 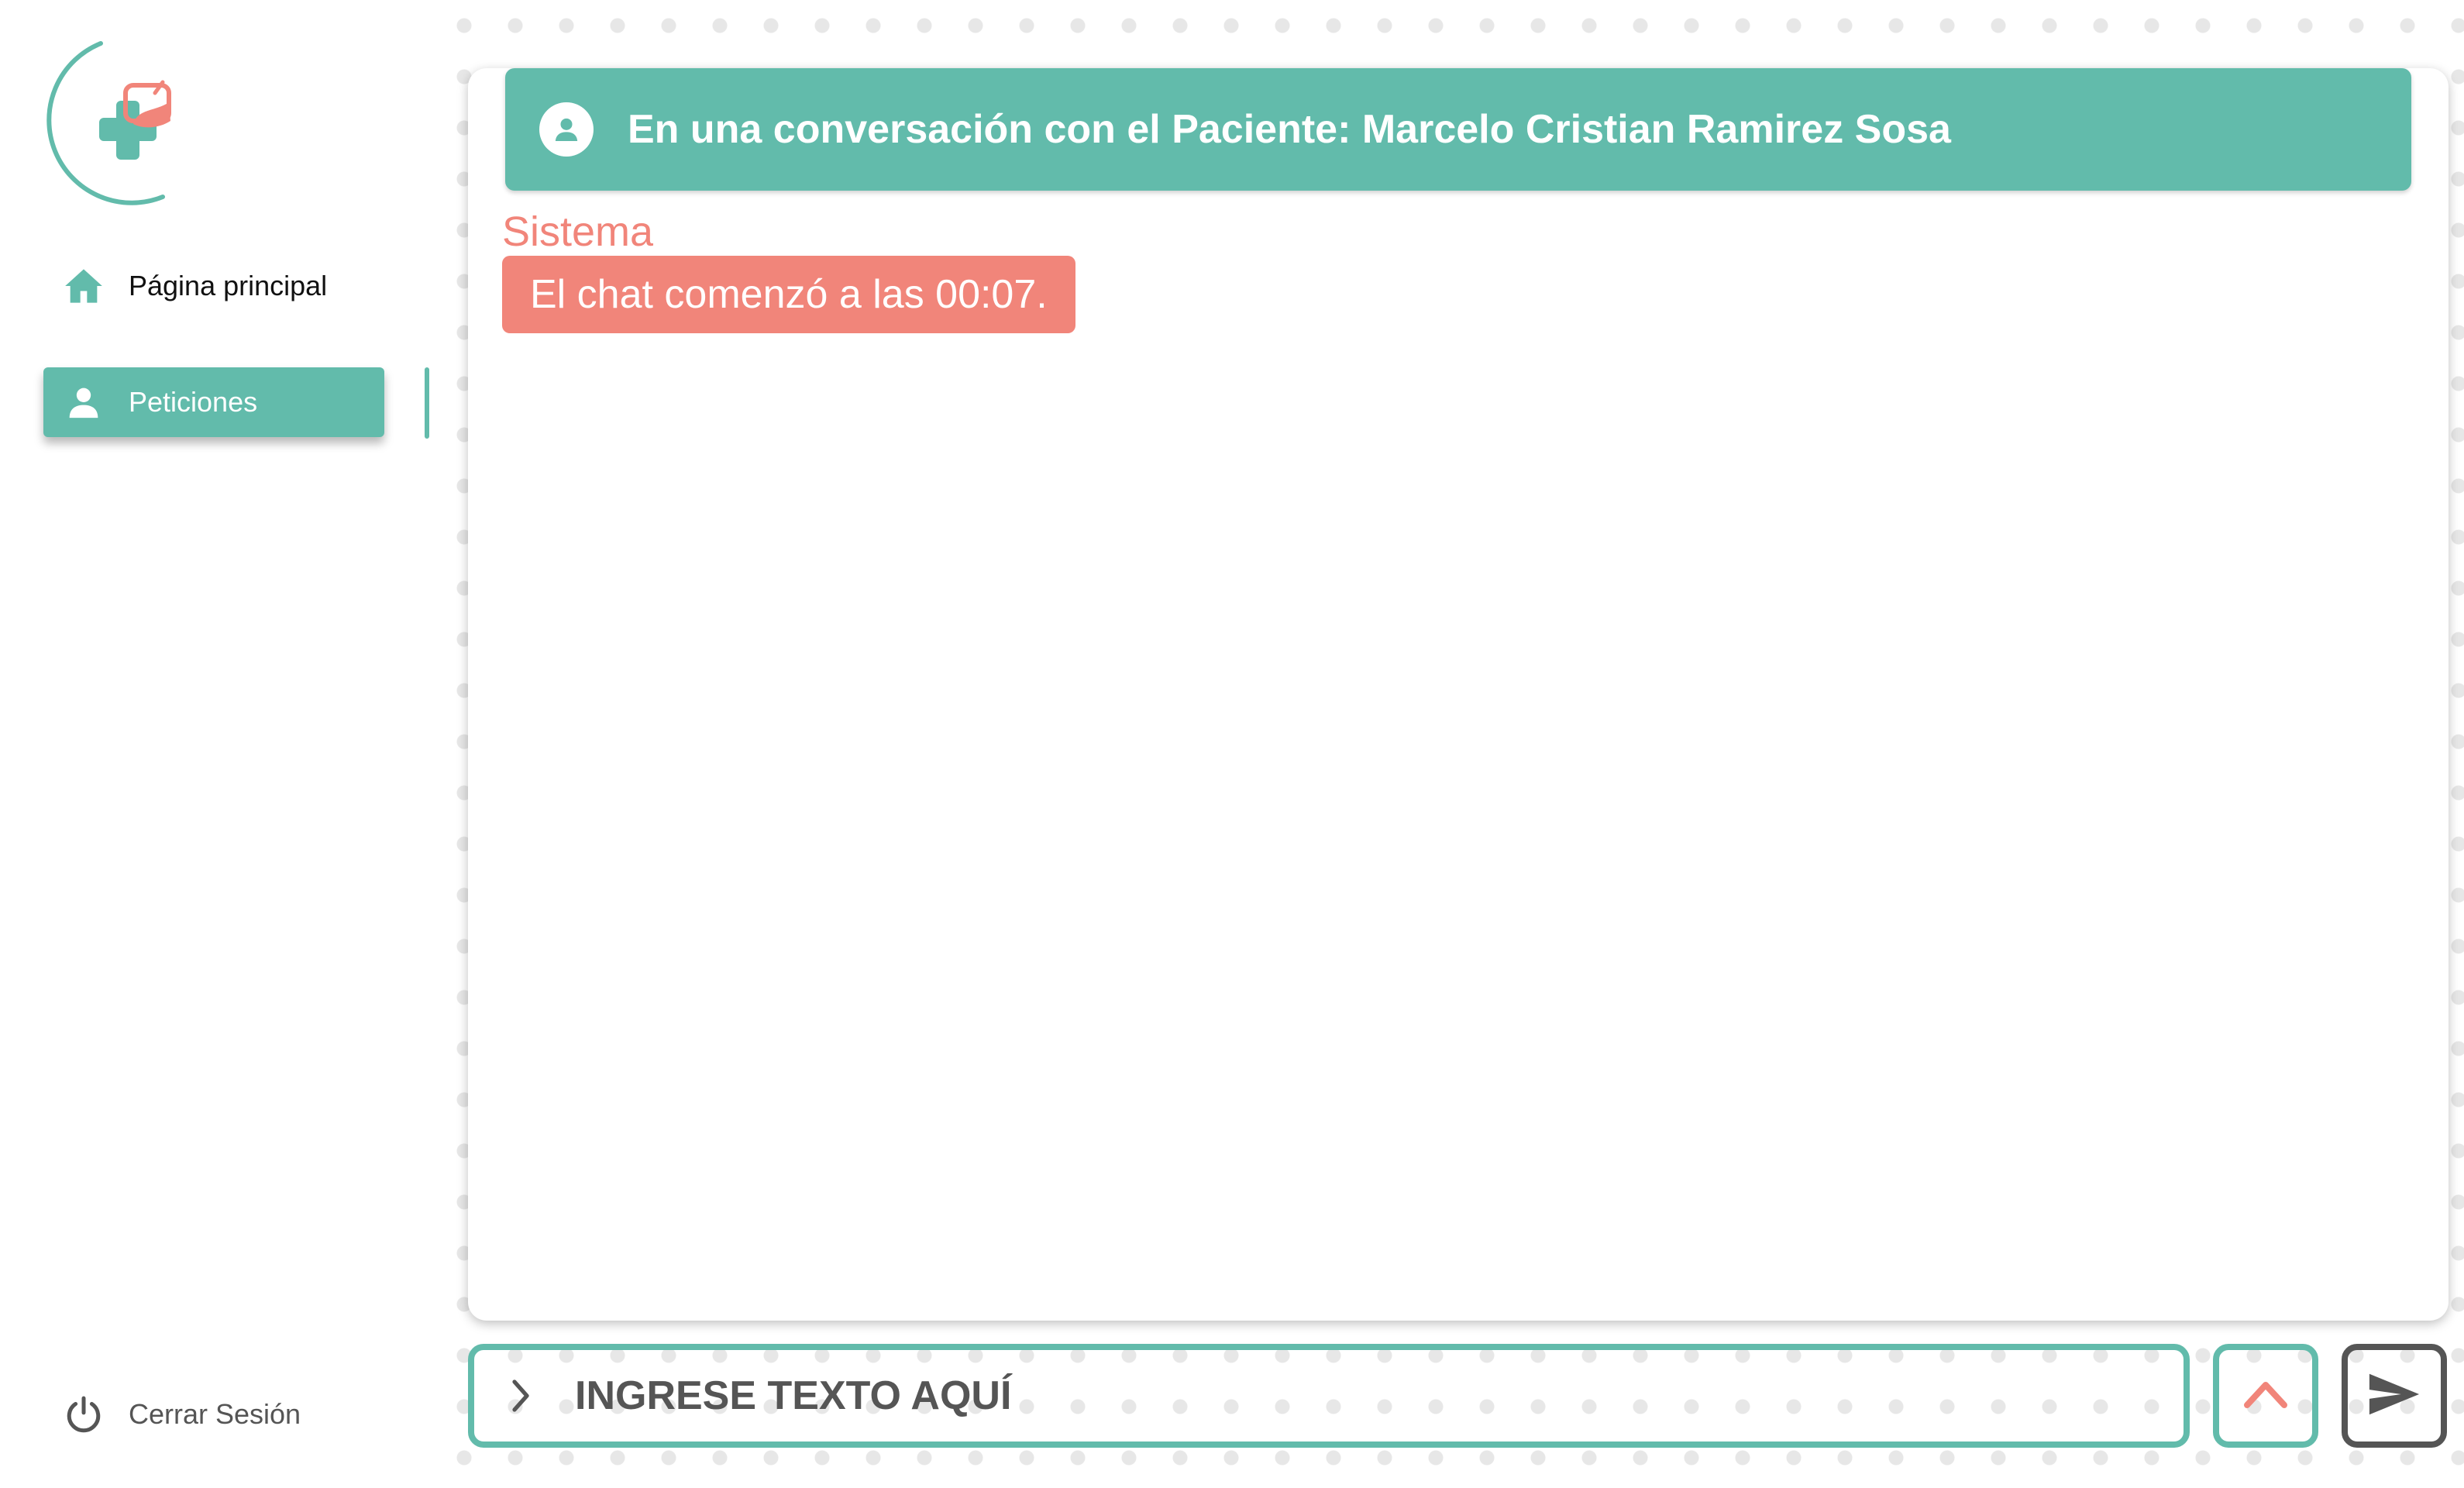 What do you see at coordinates (788, 294) in the screenshot?
I see `system-message-bubble: El chat comenzó a las 00:07.` at bounding box center [788, 294].